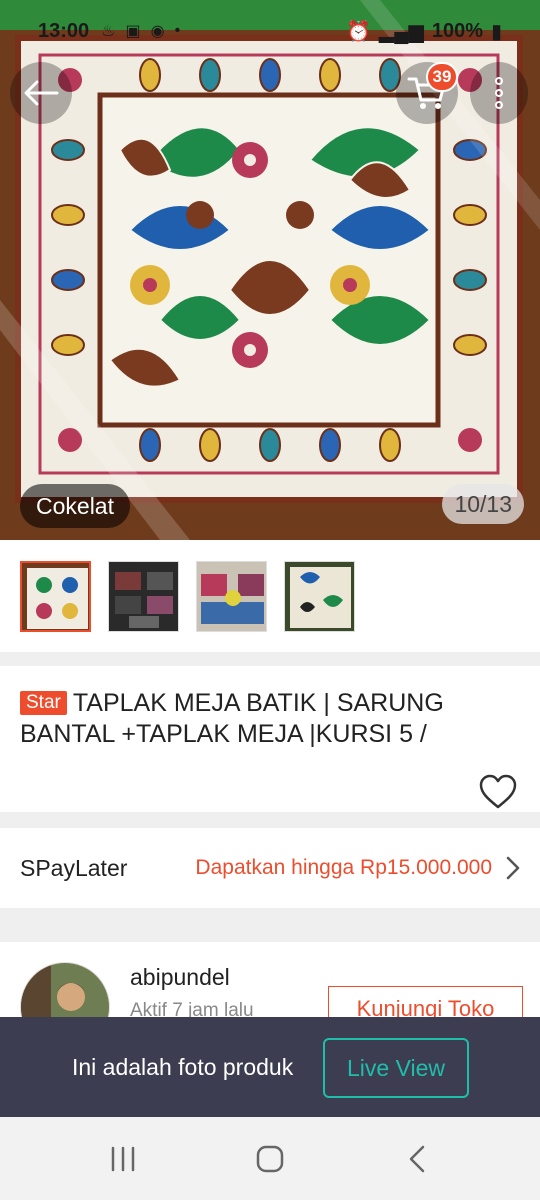 The image size is (540, 1200). I want to click on chevron-left-icon, so click(416, 1158).